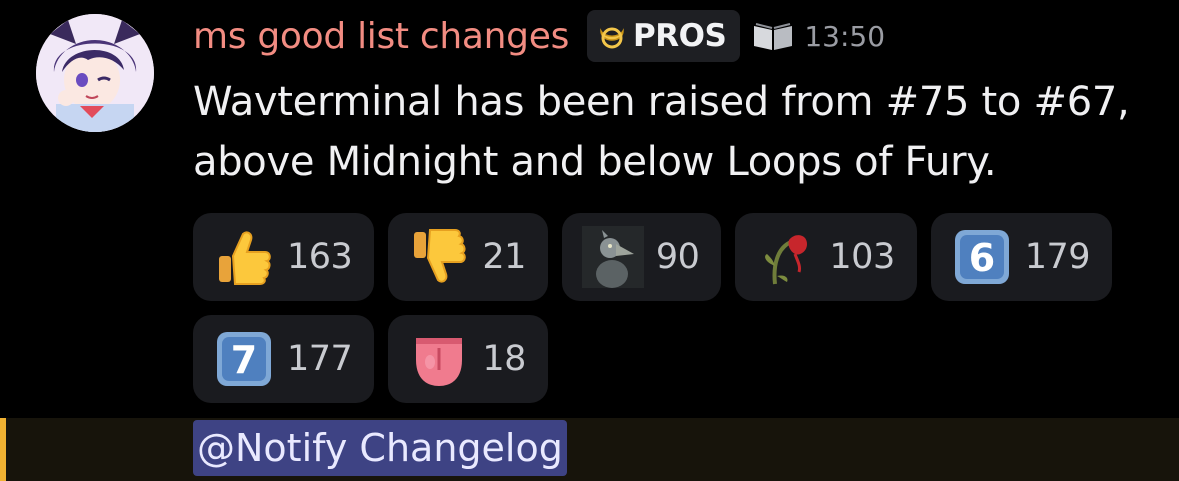 This screenshot has width=1179, height=481. Describe the element at coordinates (504, 257) in the screenshot. I see `reaction-count: 21` at that location.